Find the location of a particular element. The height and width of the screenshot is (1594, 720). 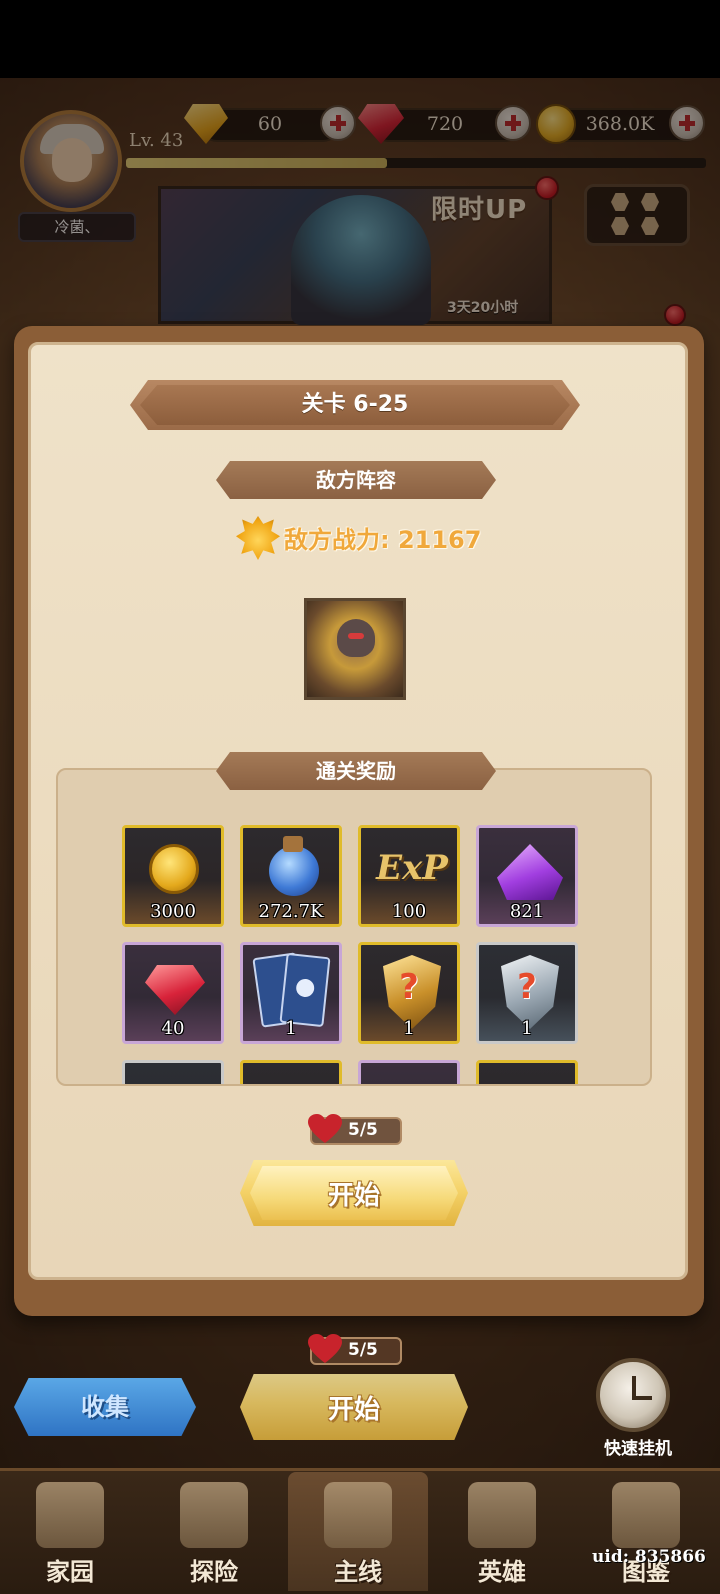

collect-button-label: 收集 is located at coordinates (105, 1407).